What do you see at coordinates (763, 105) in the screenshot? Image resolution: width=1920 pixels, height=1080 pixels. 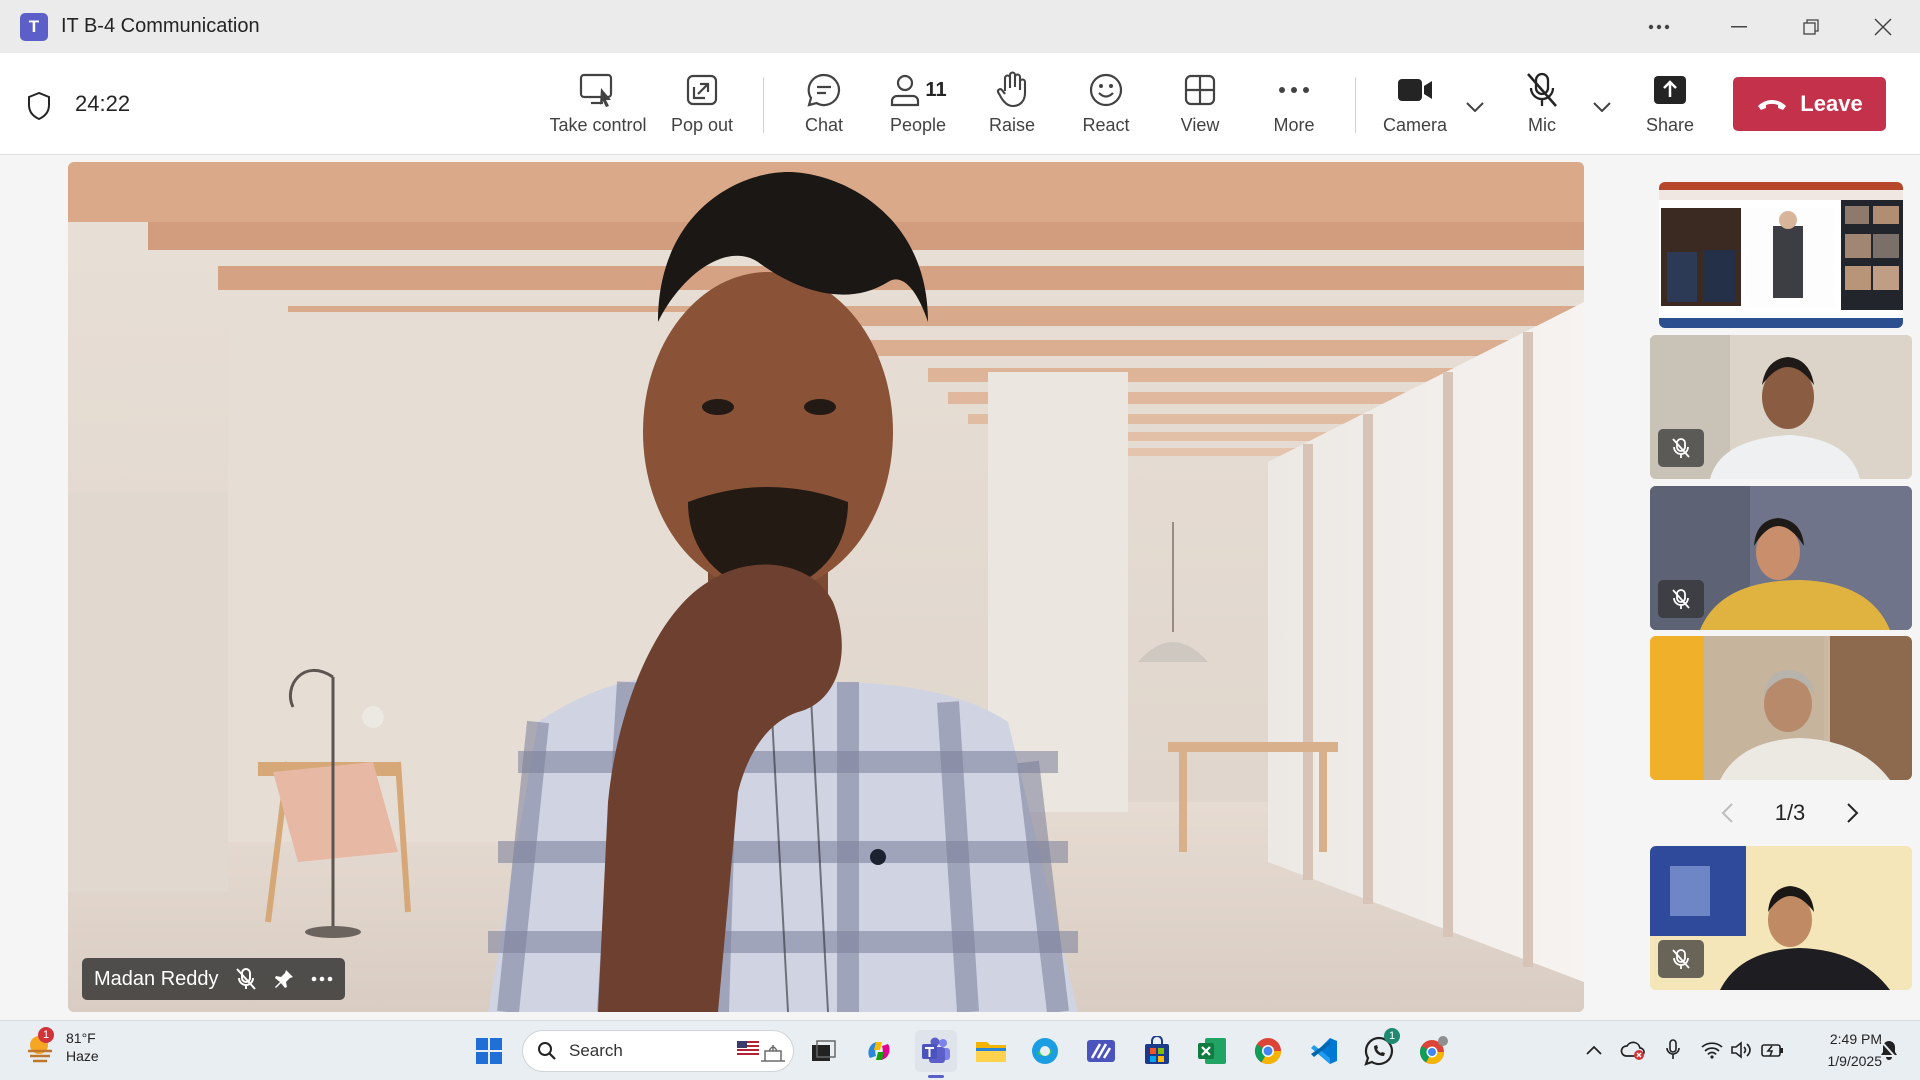 I see `toolbar-divider` at bounding box center [763, 105].